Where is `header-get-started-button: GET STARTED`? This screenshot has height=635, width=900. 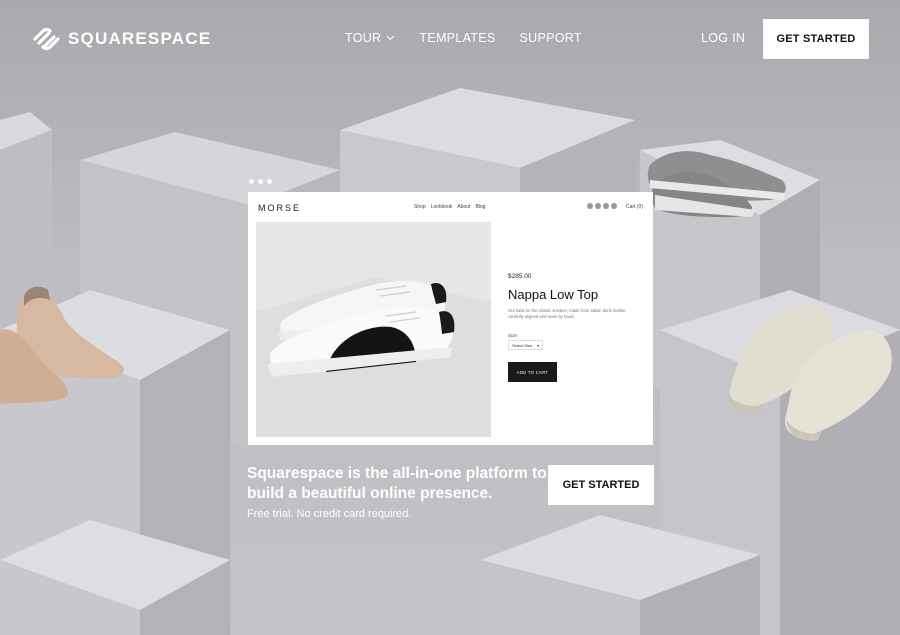
header-get-started-button: GET STARTED is located at coordinates (816, 39).